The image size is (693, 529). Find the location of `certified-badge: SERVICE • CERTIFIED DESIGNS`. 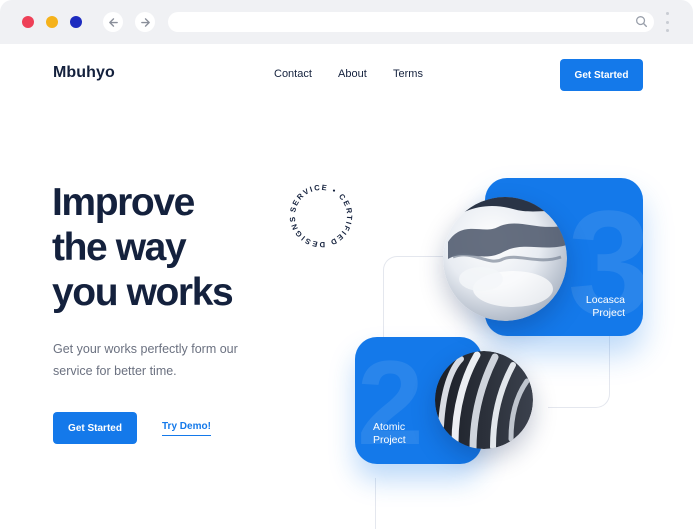

certified-badge: SERVICE • CERTIFIED DESIGNS is located at coordinates (321, 216).